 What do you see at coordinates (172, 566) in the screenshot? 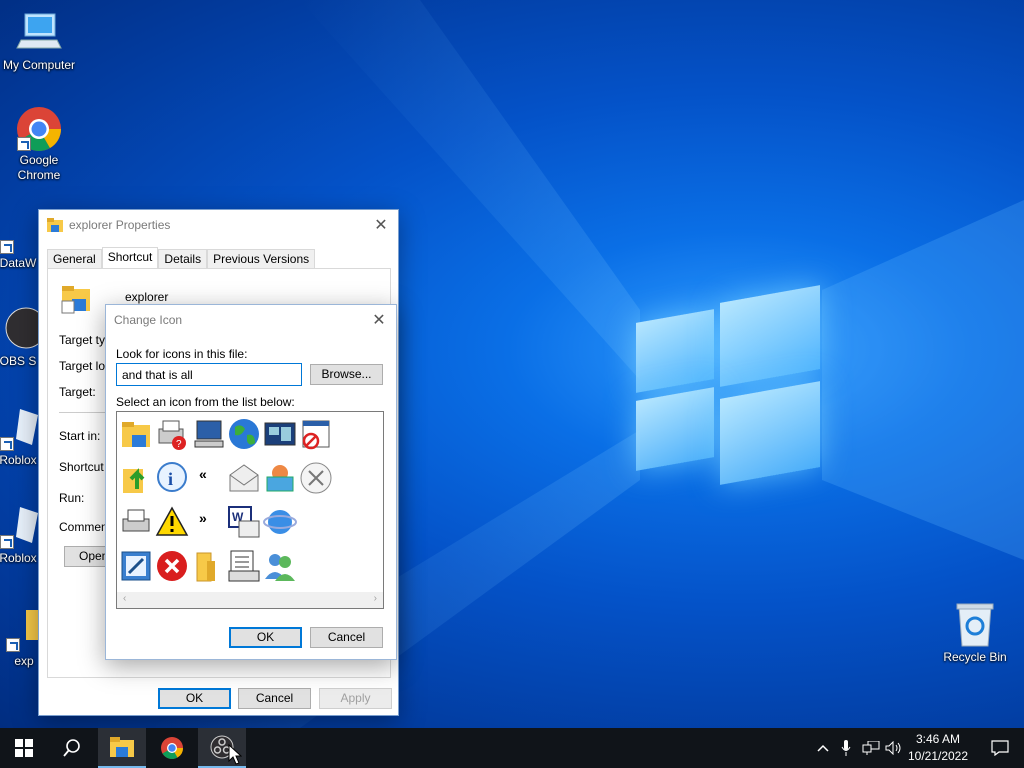
I see `error-icon` at bounding box center [172, 566].